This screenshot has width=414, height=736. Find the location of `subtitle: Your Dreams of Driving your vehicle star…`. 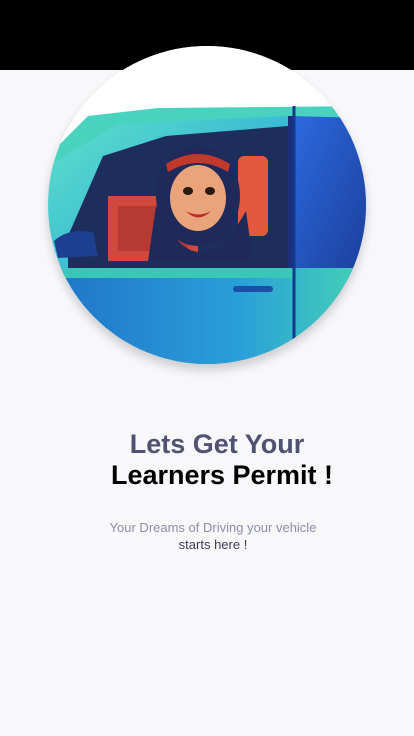

subtitle: Your Dreams of Driving your vehicle star… is located at coordinates (207, 536).